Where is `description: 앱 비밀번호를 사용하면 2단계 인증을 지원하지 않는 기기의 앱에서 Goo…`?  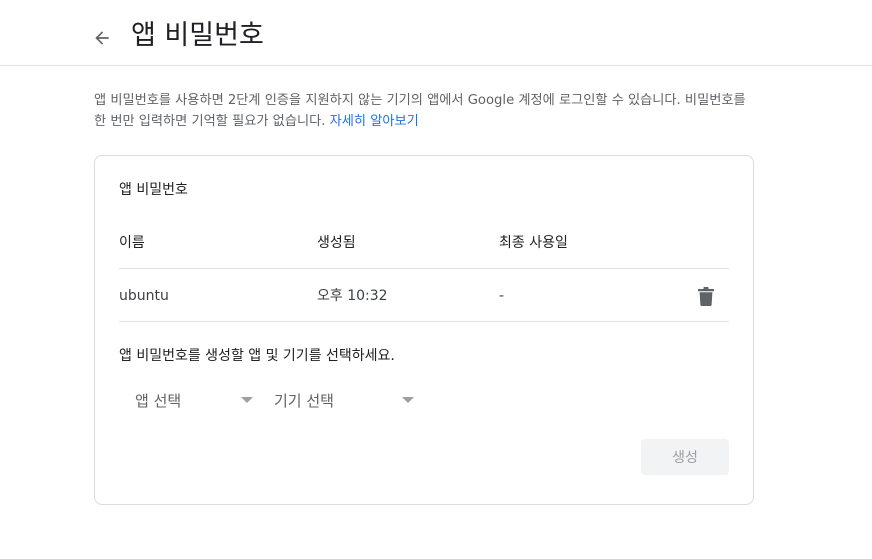 description: 앱 비밀번호를 사용하면 2단계 인증을 지원하지 않는 기기의 앱에서 Goo… is located at coordinates (426, 111).